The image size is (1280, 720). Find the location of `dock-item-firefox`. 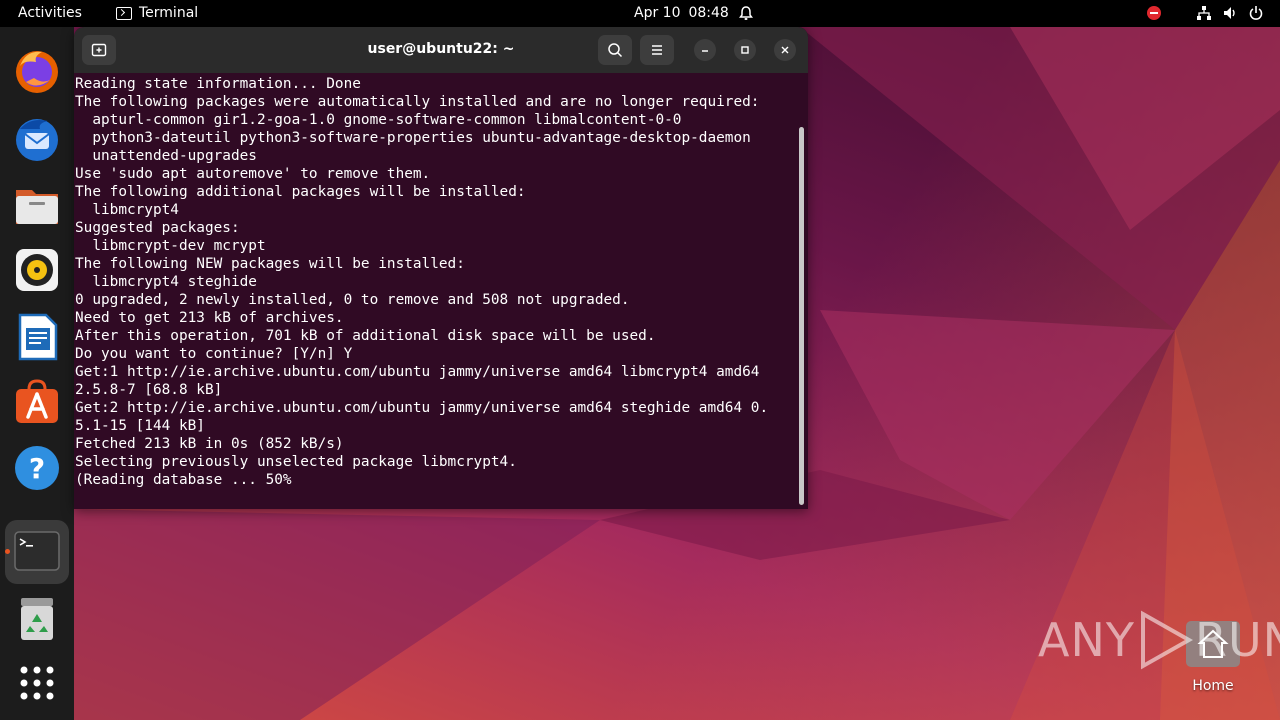

dock-item-firefox is located at coordinates (37, 71).